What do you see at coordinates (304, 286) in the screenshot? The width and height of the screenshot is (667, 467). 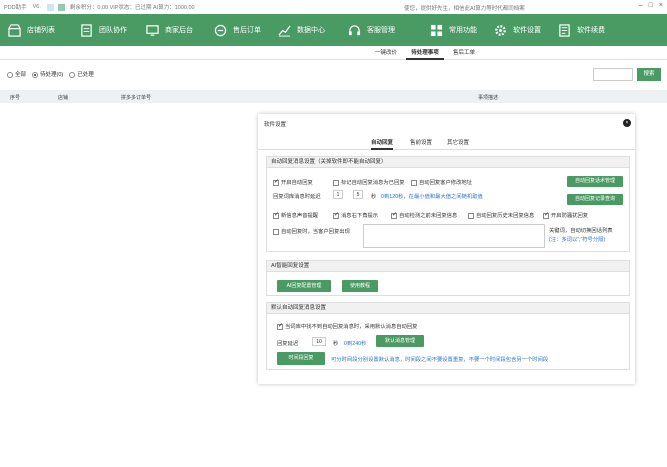 I see `ai-config-button: AI回复配置管理` at bounding box center [304, 286].